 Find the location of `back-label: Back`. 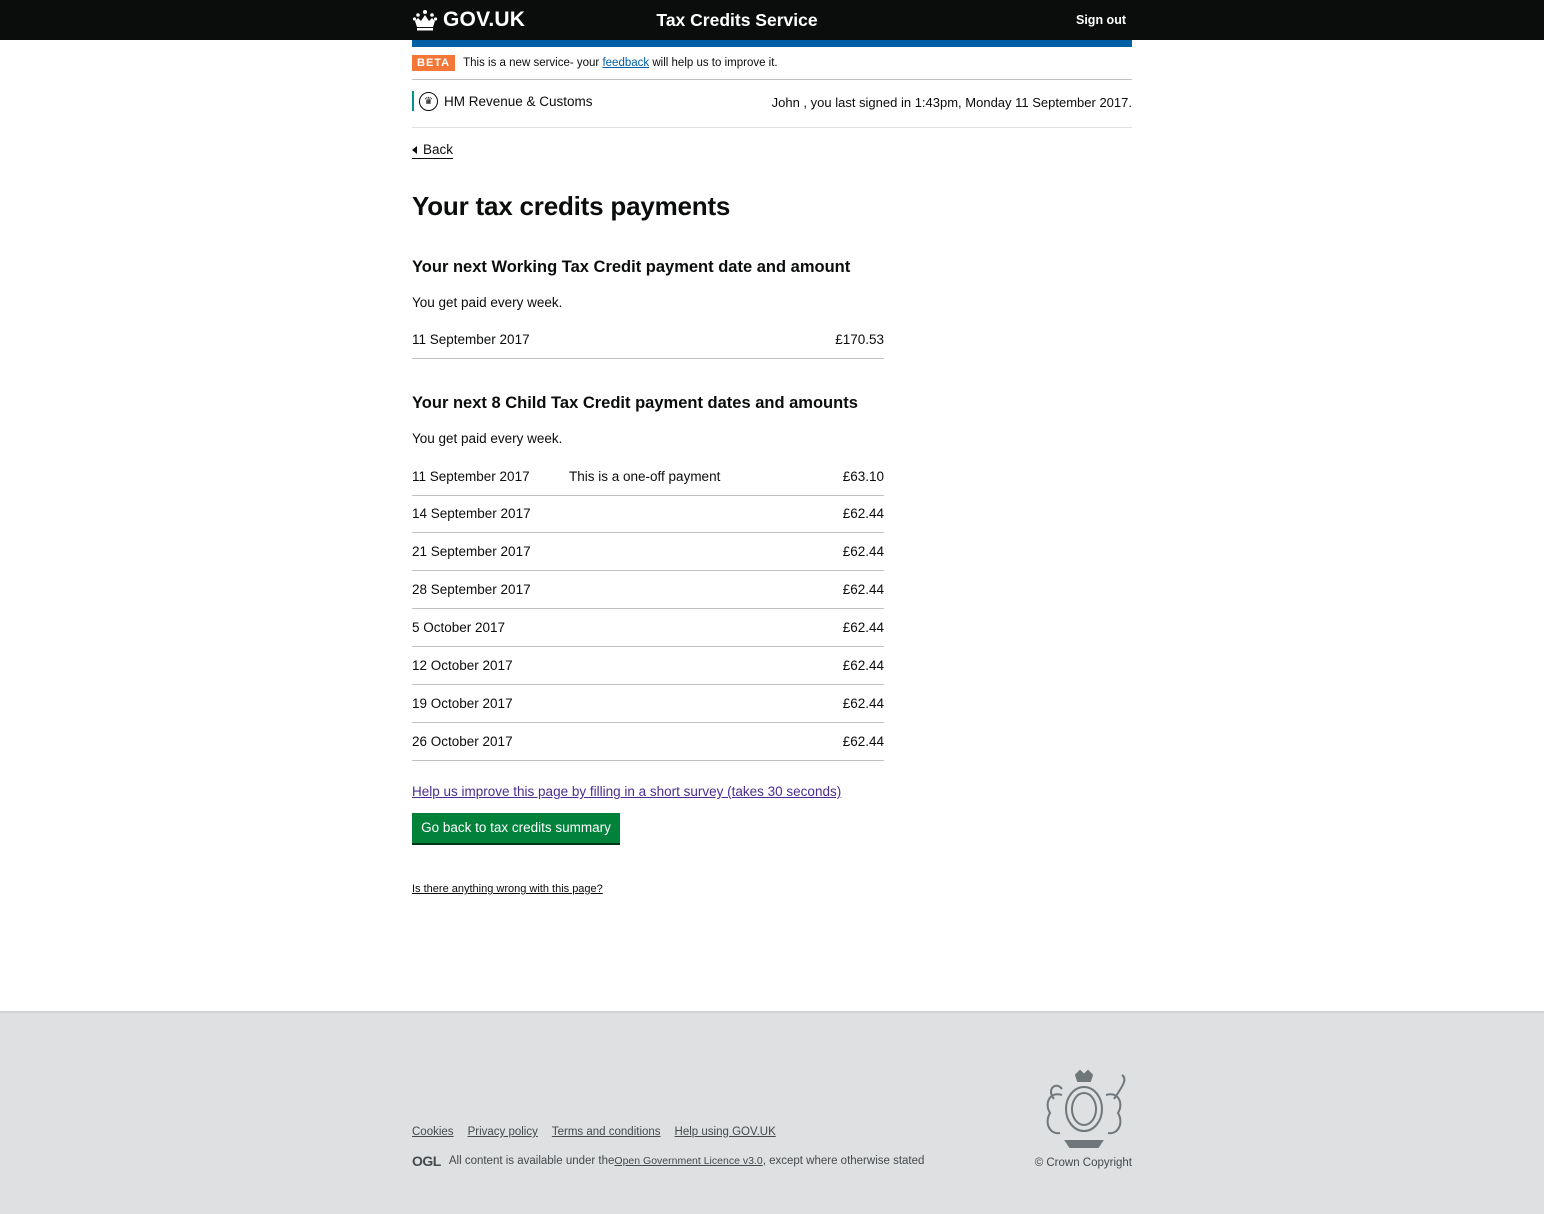

back-label: Back is located at coordinates (438, 149).